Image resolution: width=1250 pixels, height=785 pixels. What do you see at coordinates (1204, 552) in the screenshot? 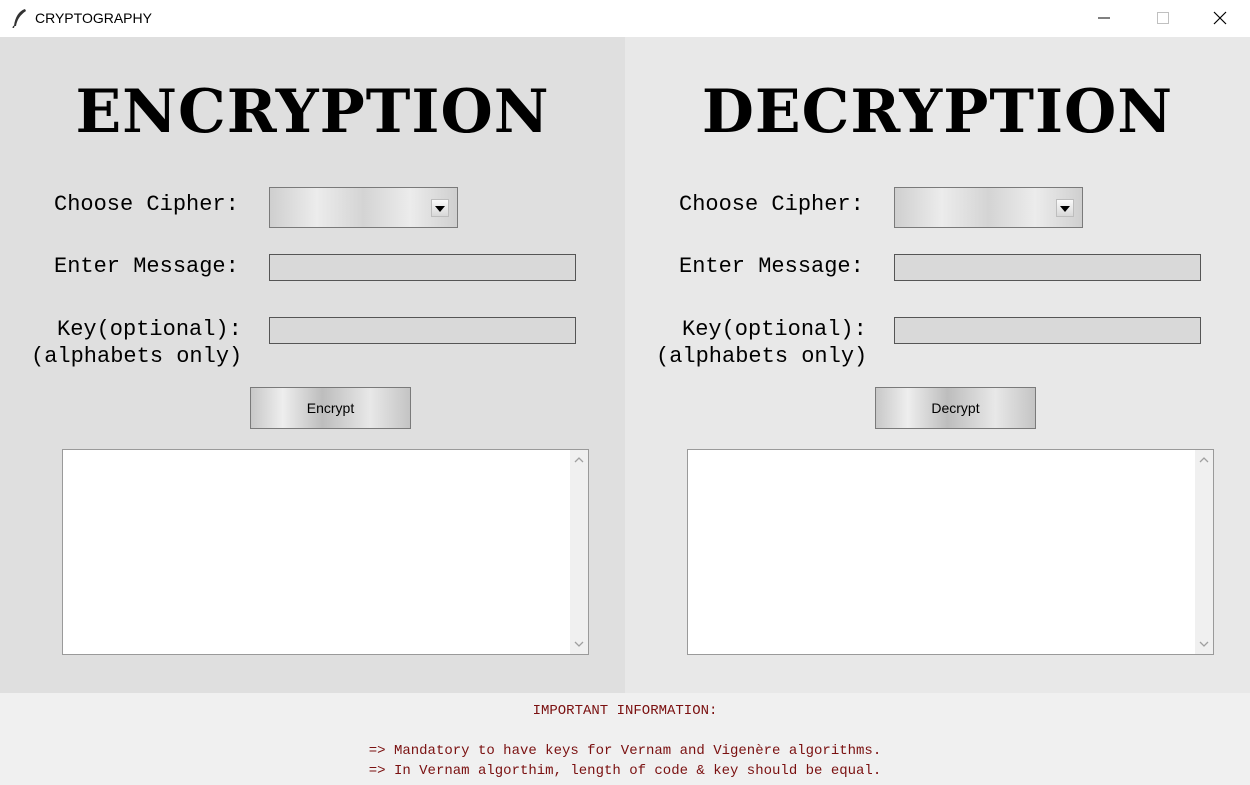
I see `decrypt-output-scrollbar` at bounding box center [1204, 552].